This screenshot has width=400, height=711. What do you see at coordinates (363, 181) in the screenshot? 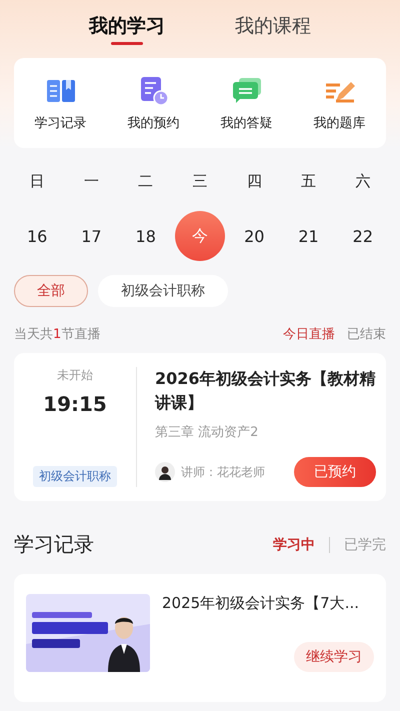
I see `weekday-label: 六` at bounding box center [363, 181].